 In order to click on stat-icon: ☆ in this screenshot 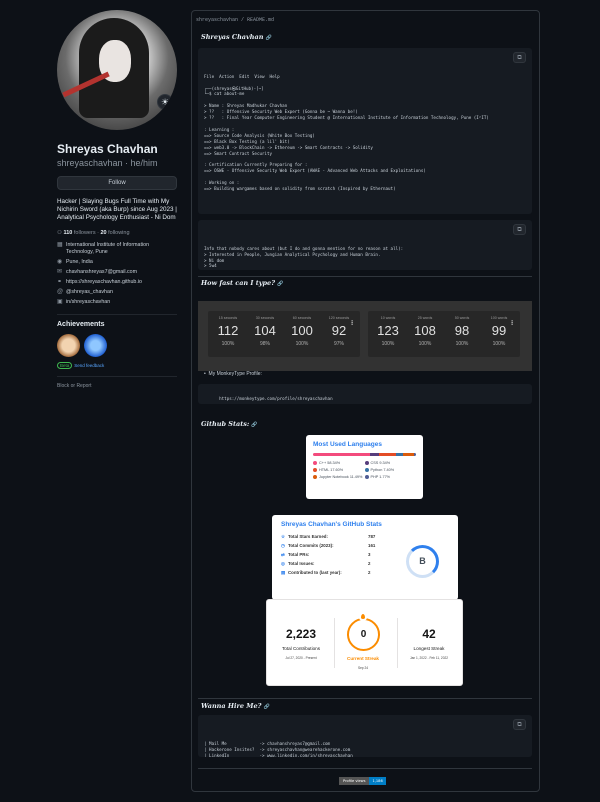, I will do `click(283, 536)`.